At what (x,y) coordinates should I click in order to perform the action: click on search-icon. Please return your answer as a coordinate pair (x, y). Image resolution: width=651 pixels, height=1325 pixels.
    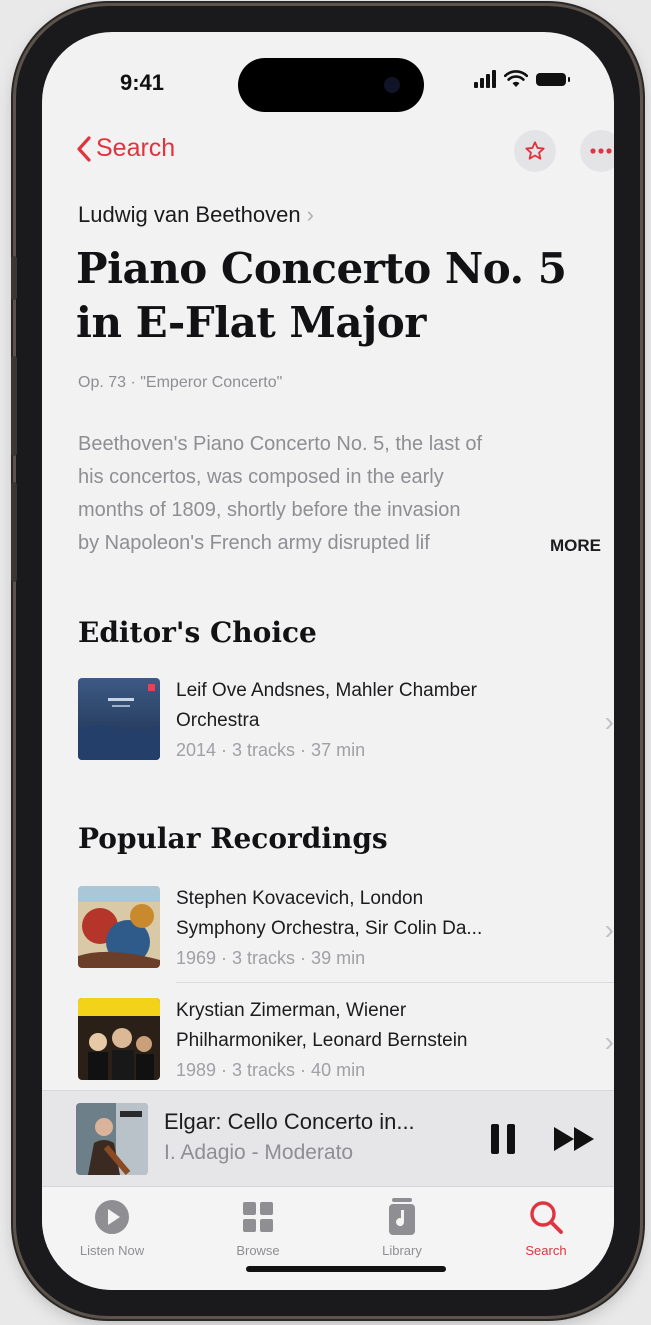
    Looking at the image, I should click on (546, 1217).